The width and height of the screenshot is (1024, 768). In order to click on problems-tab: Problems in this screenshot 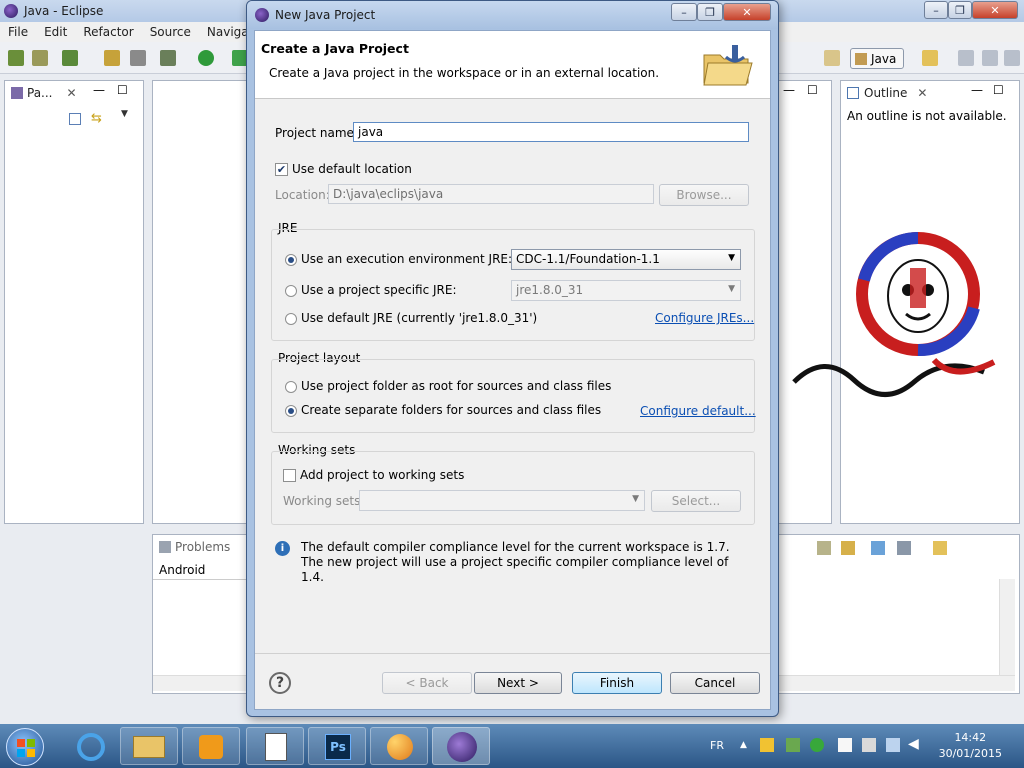, I will do `click(191, 547)`.